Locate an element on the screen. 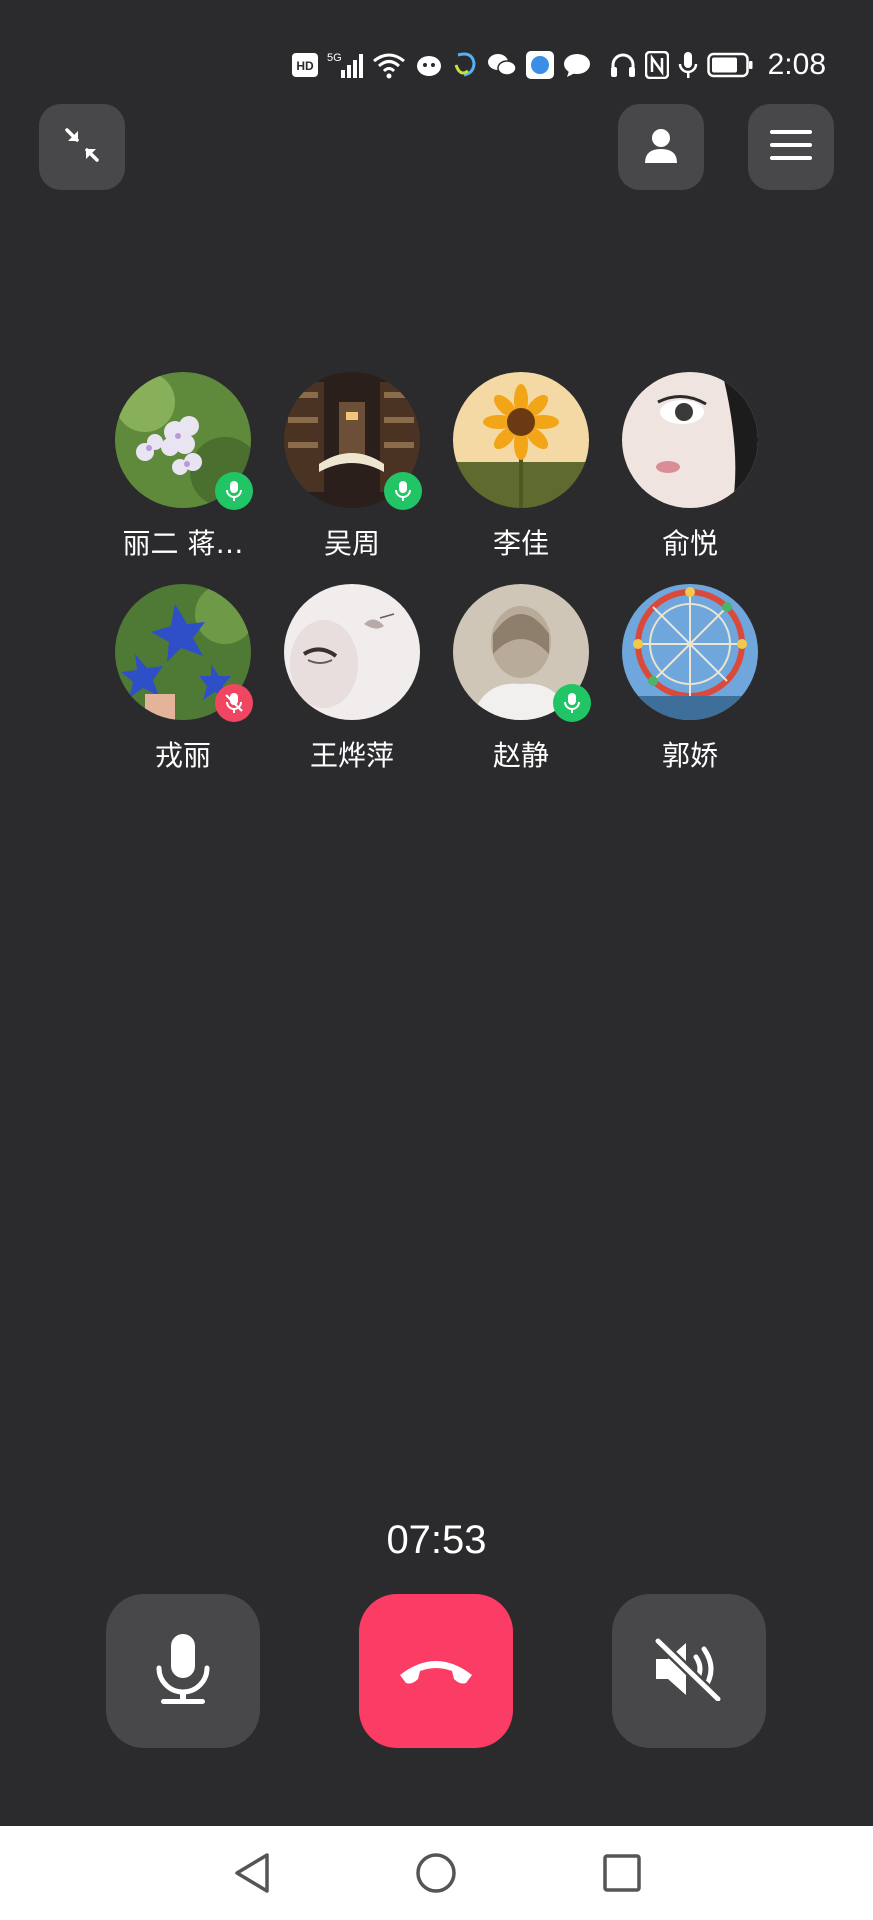  hang-up-button is located at coordinates (436, 1671).